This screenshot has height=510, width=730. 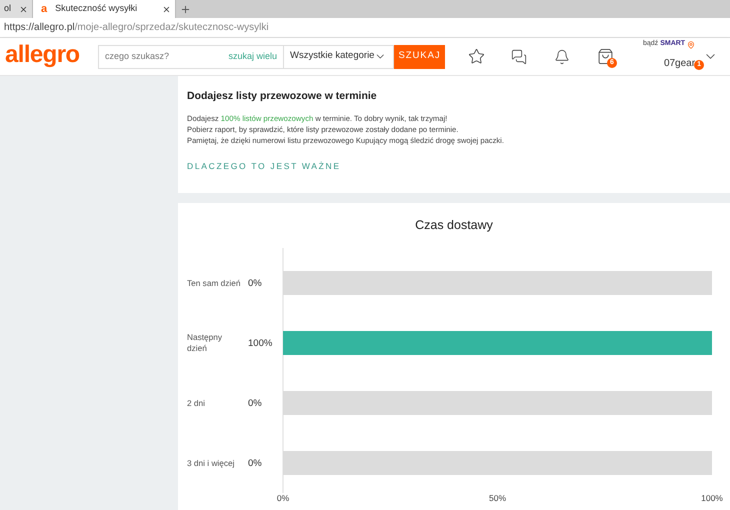 What do you see at coordinates (211, 462) in the screenshot?
I see `category-label: 3 dni i więcej` at bounding box center [211, 462].